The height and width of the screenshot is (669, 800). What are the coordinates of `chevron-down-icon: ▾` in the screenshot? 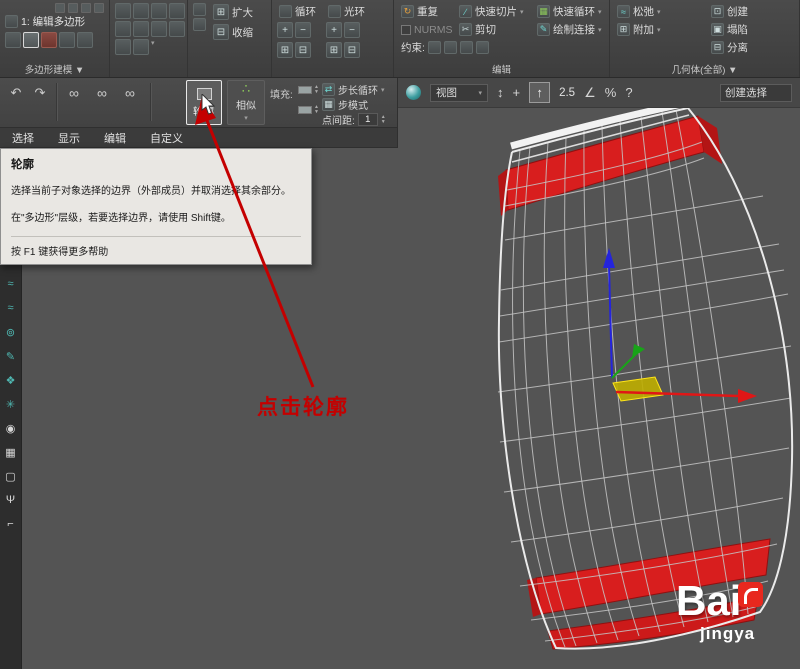 It's located at (153, 47).